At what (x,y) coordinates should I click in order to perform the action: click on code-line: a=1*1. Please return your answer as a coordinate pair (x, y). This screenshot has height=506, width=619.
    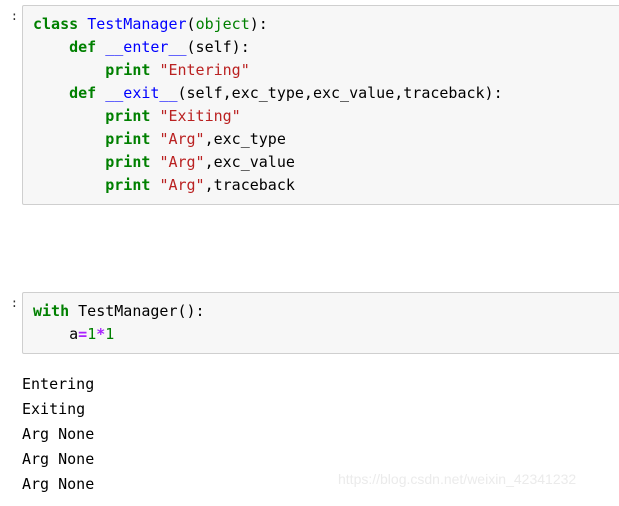
    Looking at the image, I should click on (326, 334).